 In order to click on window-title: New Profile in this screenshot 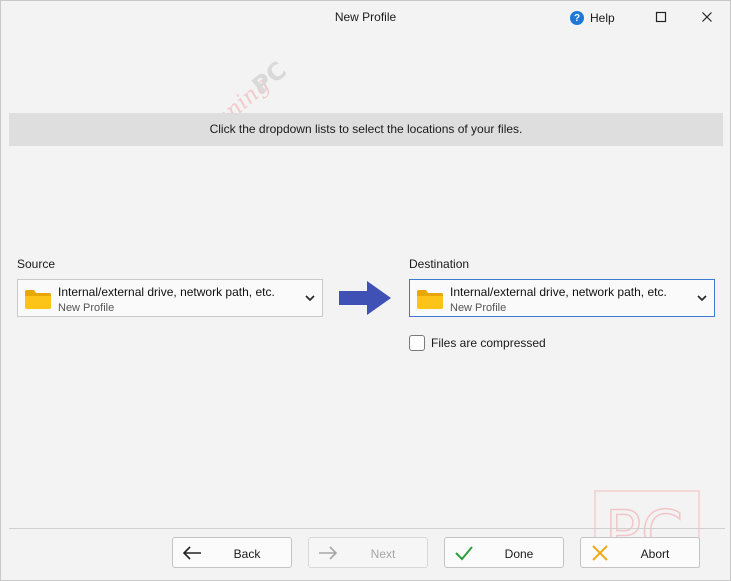, I will do `click(365, 17)`.